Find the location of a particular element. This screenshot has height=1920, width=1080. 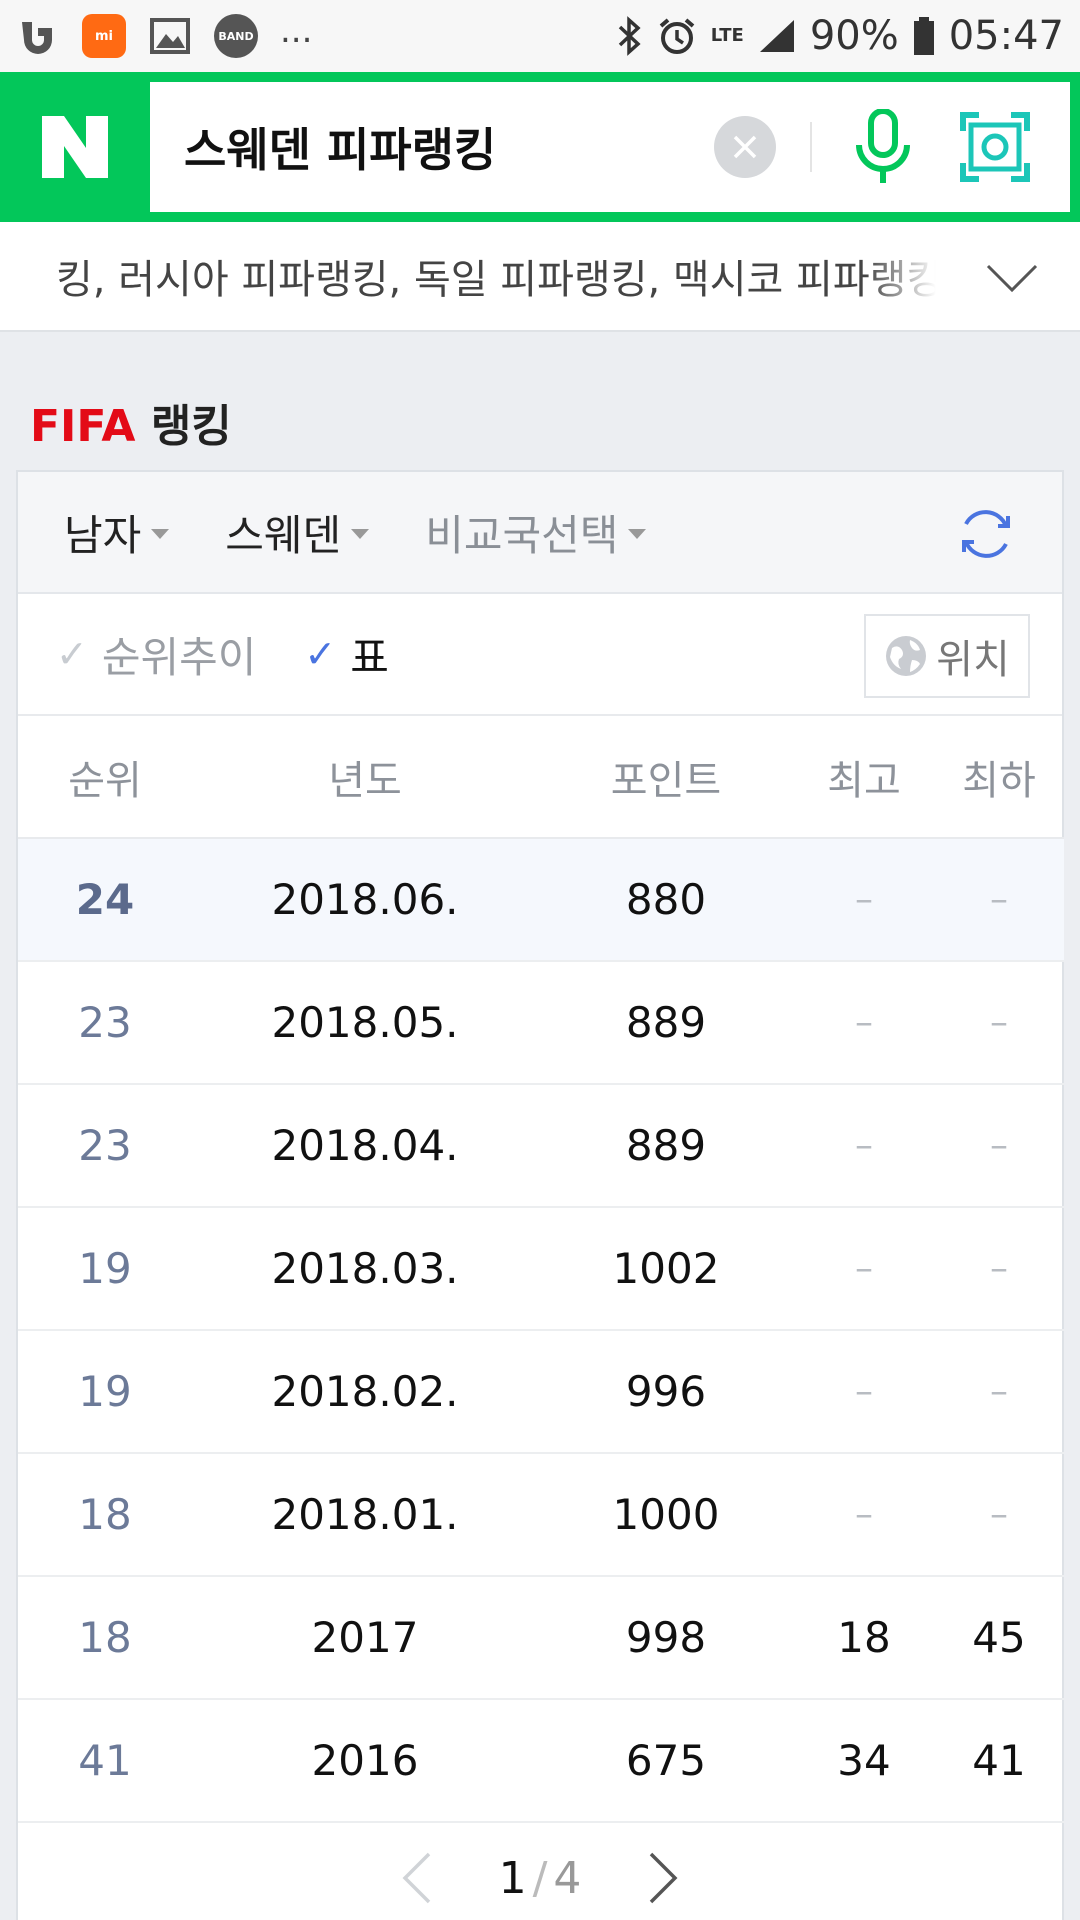

clock: 05:47 is located at coordinates (1006, 36).